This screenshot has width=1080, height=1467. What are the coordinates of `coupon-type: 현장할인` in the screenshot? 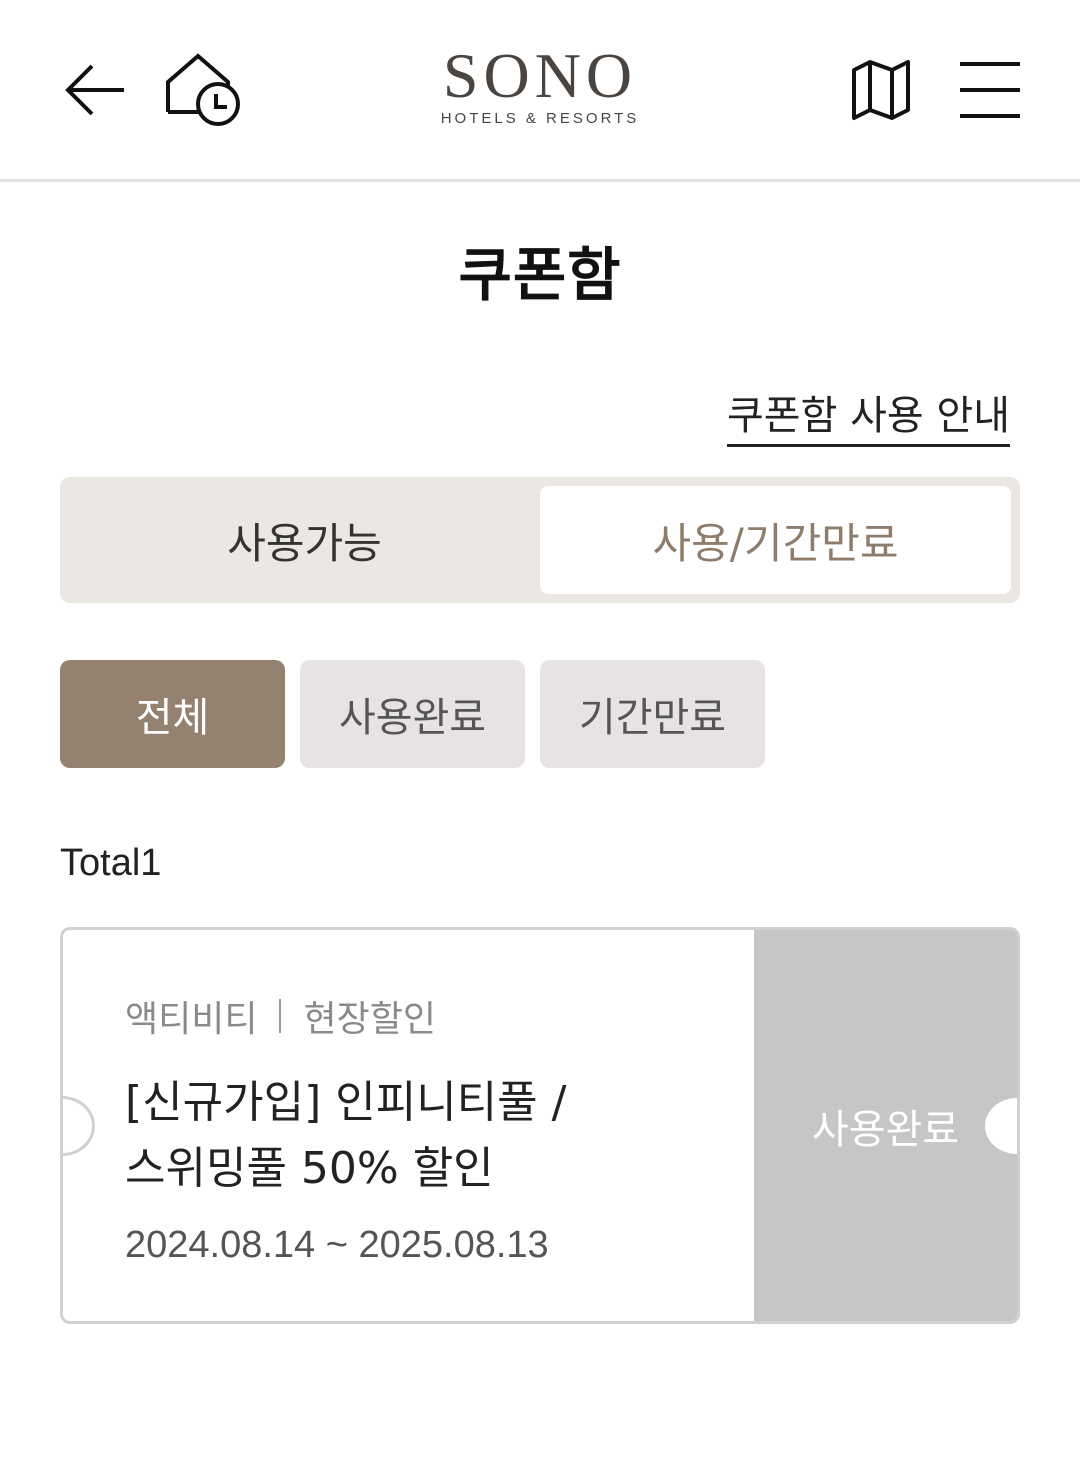 It's located at (369, 1019).